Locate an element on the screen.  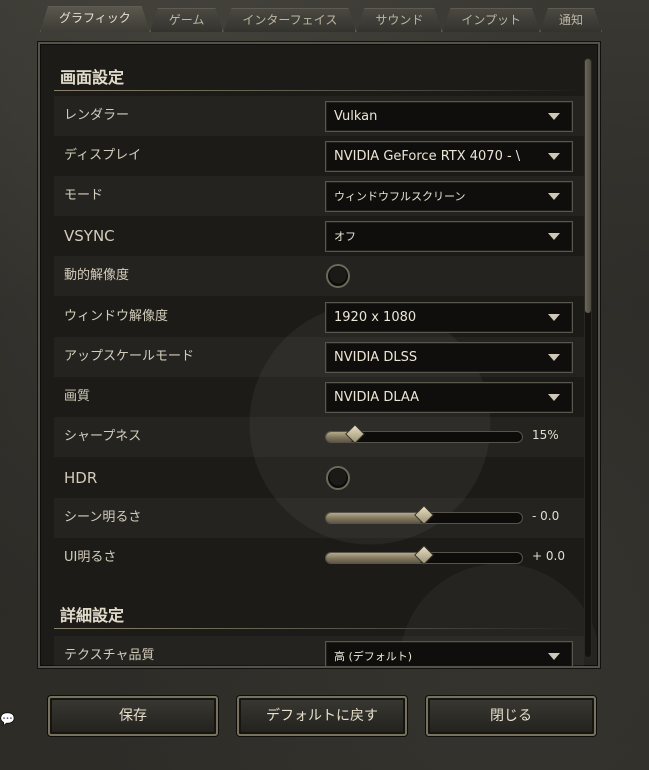
quality-dropdown: NVIDIA DLAA is located at coordinates (449, 397).